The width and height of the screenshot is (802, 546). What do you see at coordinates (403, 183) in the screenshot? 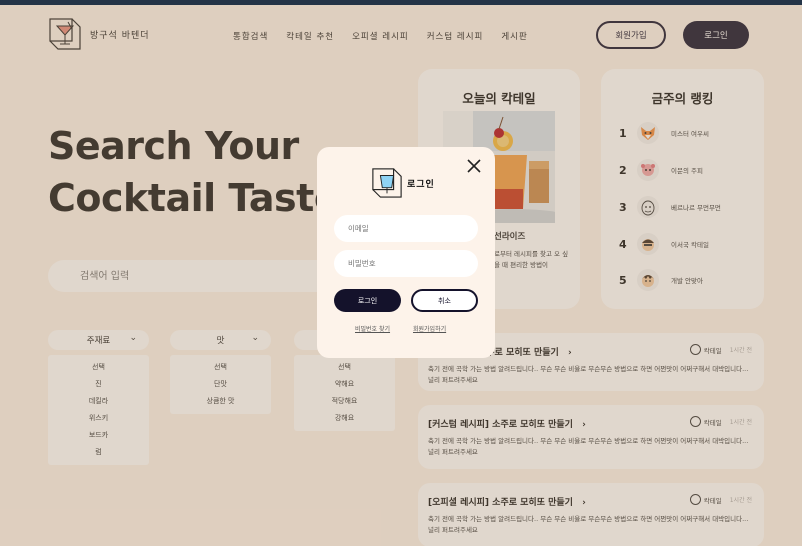
I see `modal-logo: 로그인` at bounding box center [403, 183].